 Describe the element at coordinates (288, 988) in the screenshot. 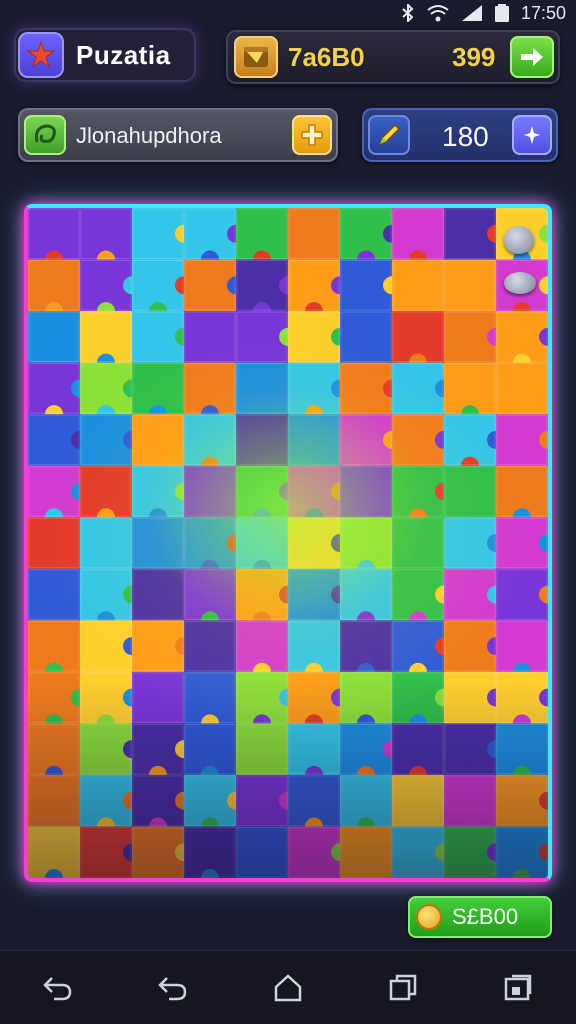

I see `home-icon` at that location.